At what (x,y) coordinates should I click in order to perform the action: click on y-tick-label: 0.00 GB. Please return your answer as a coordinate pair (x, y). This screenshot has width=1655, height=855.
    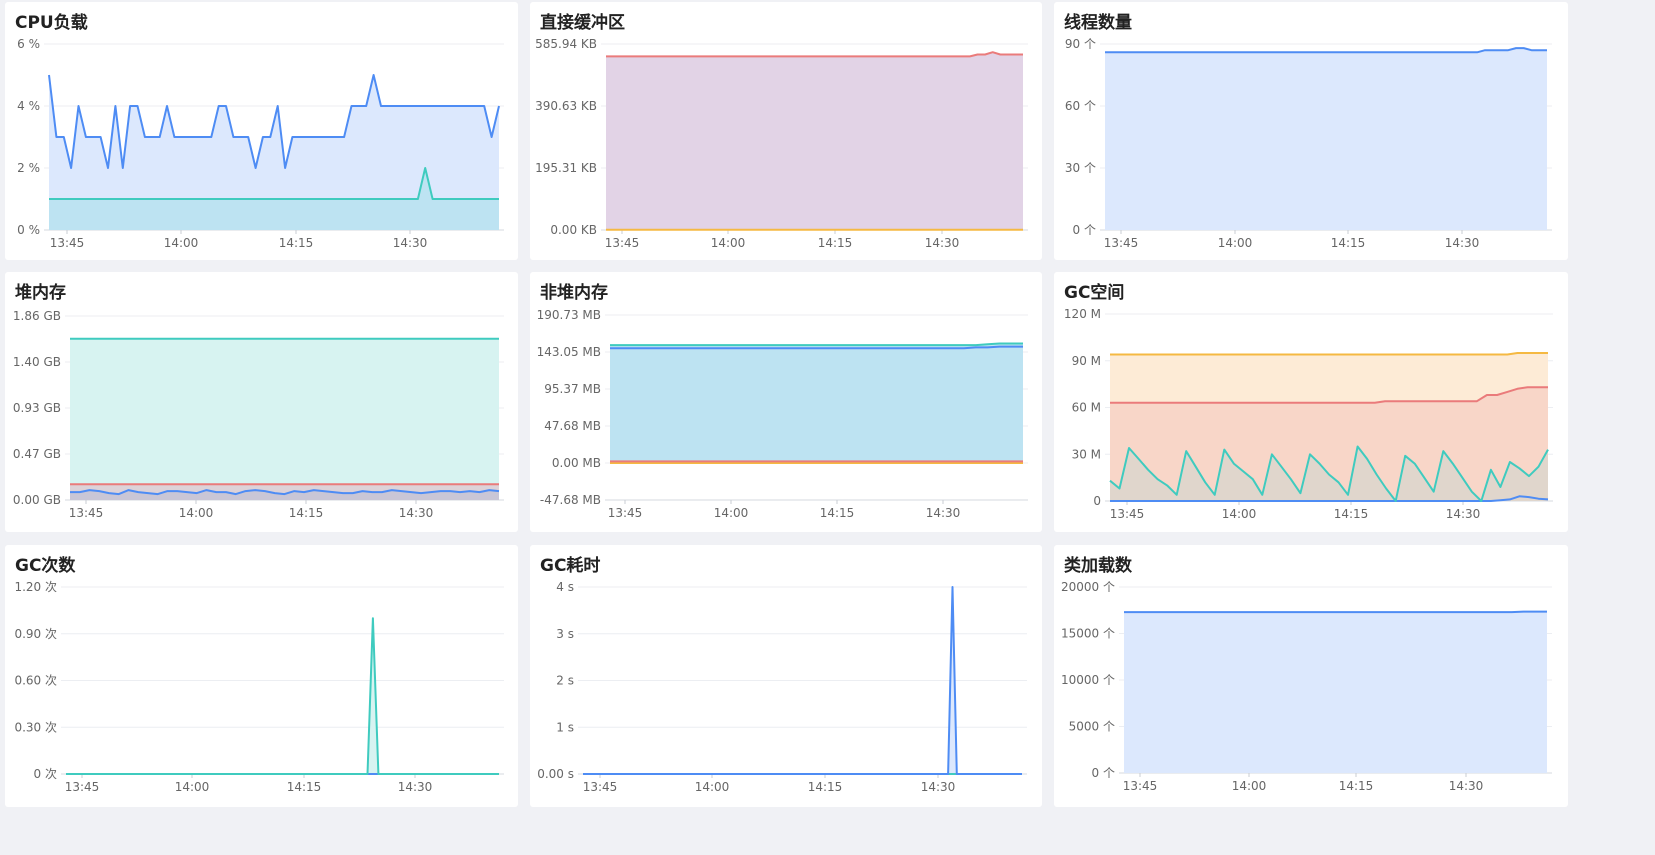
    Looking at the image, I should click on (37, 500).